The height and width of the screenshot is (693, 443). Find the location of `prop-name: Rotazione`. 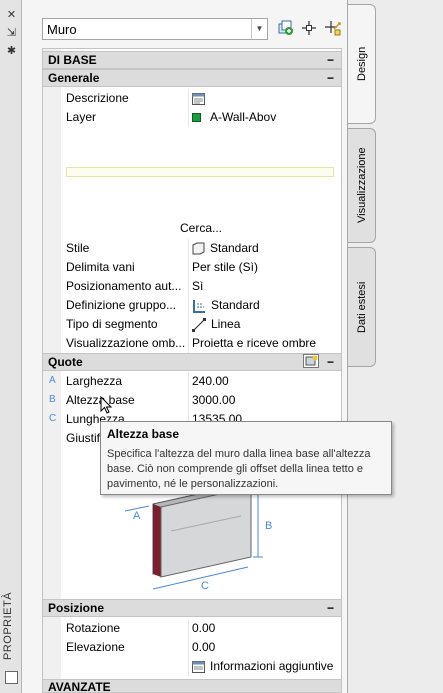

prop-name: Rotazione is located at coordinates (93, 628).